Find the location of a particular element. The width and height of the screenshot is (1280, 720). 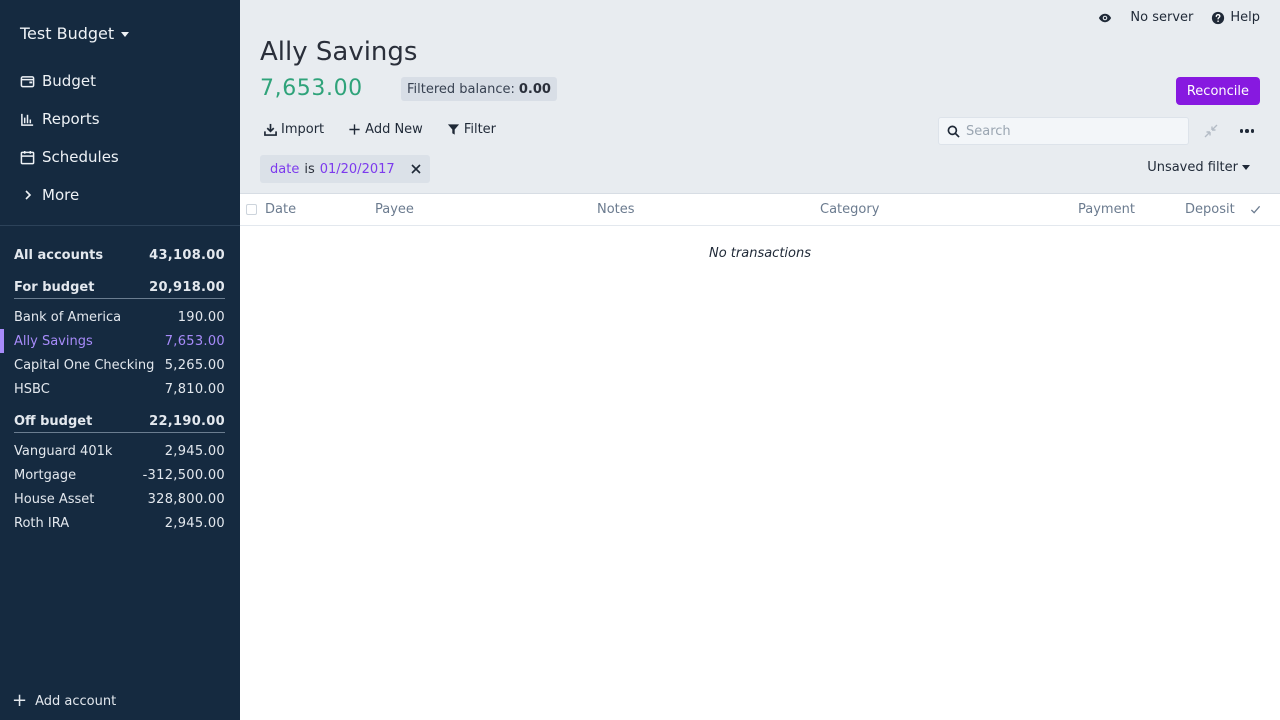

filter-icon is located at coordinates (453, 129).